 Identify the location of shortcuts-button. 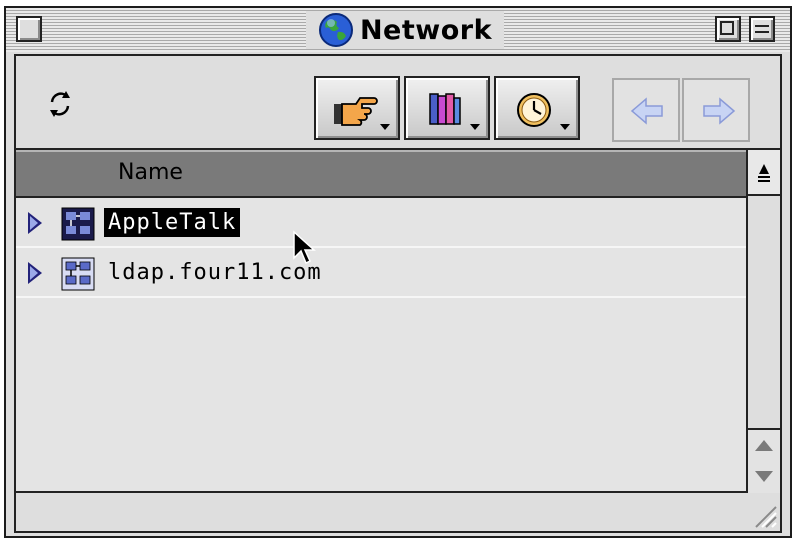
(447, 108).